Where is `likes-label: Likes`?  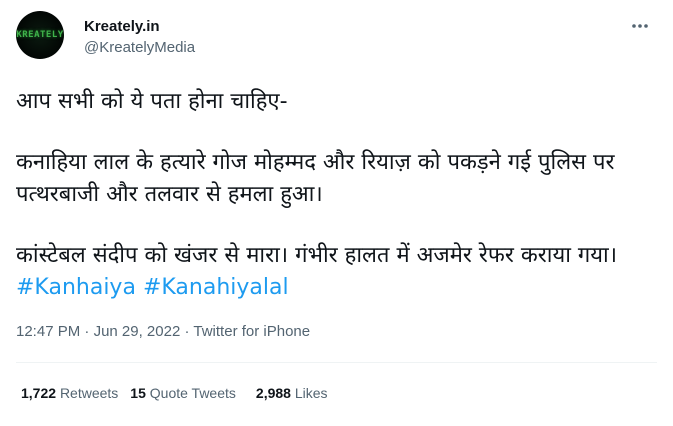 likes-label: Likes is located at coordinates (311, 393).